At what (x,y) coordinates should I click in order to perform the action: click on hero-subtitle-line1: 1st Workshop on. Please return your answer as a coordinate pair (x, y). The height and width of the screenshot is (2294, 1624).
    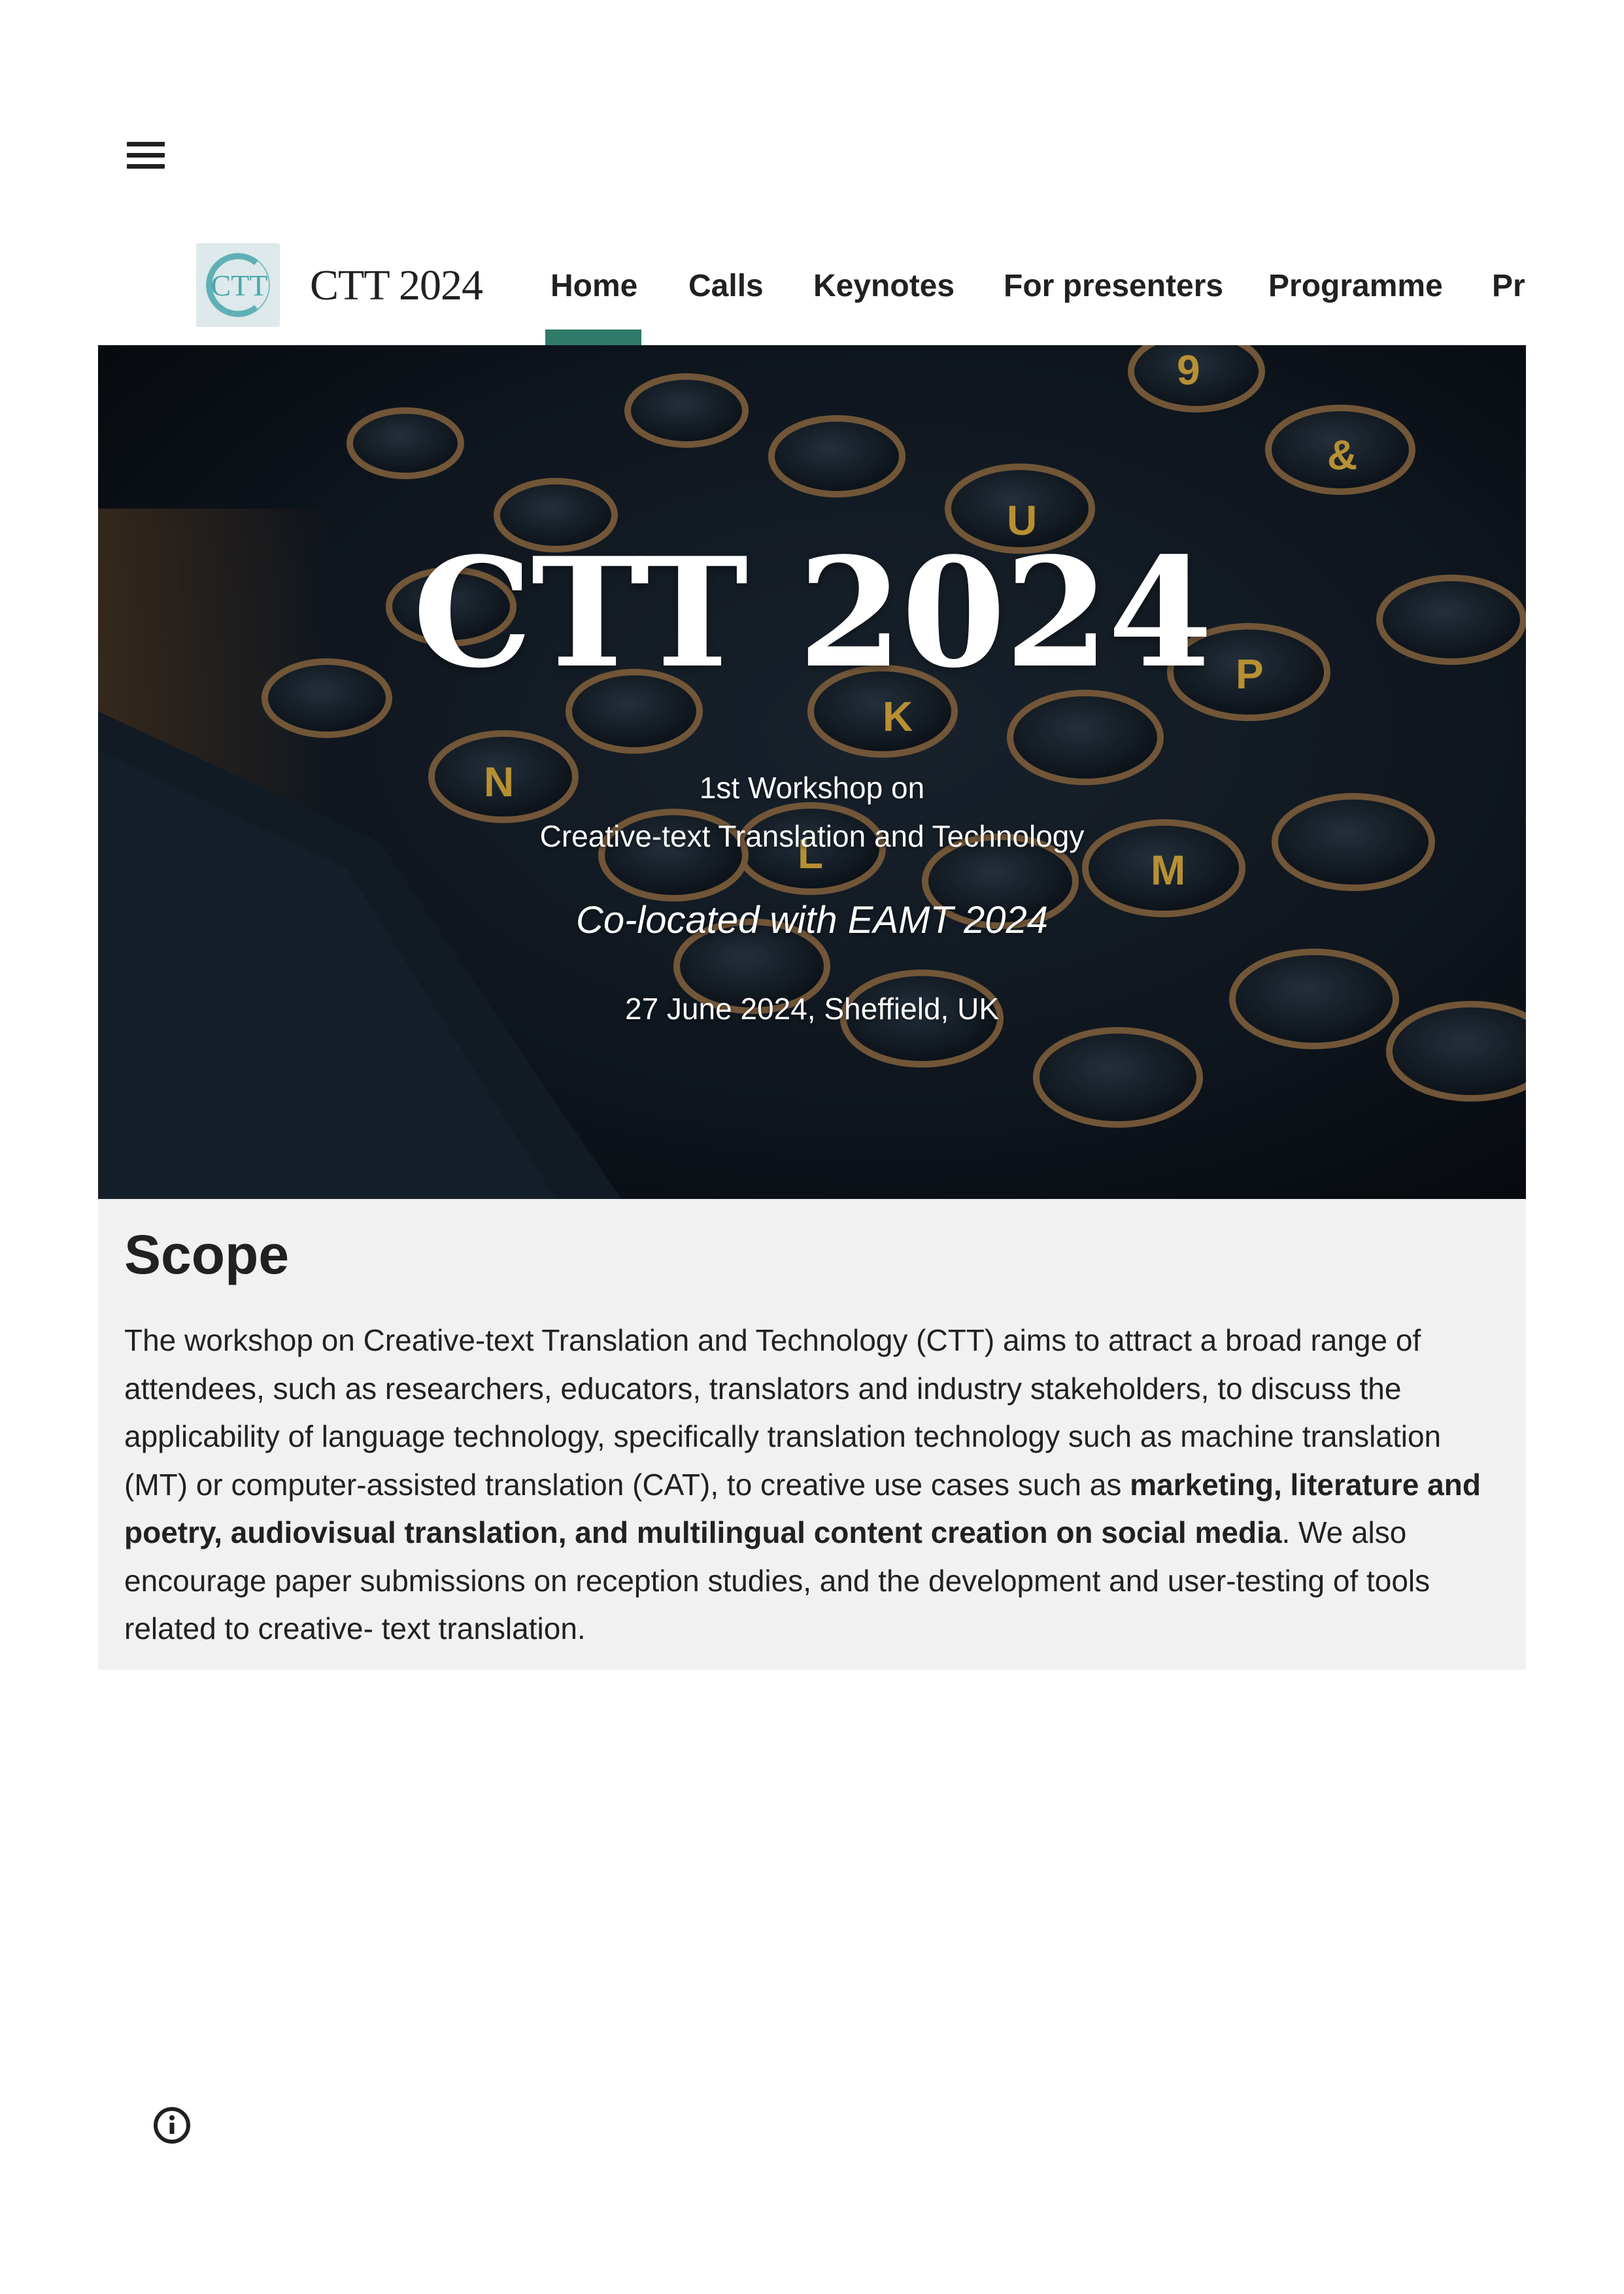
    Looking at the image, I should click on (812, 788).